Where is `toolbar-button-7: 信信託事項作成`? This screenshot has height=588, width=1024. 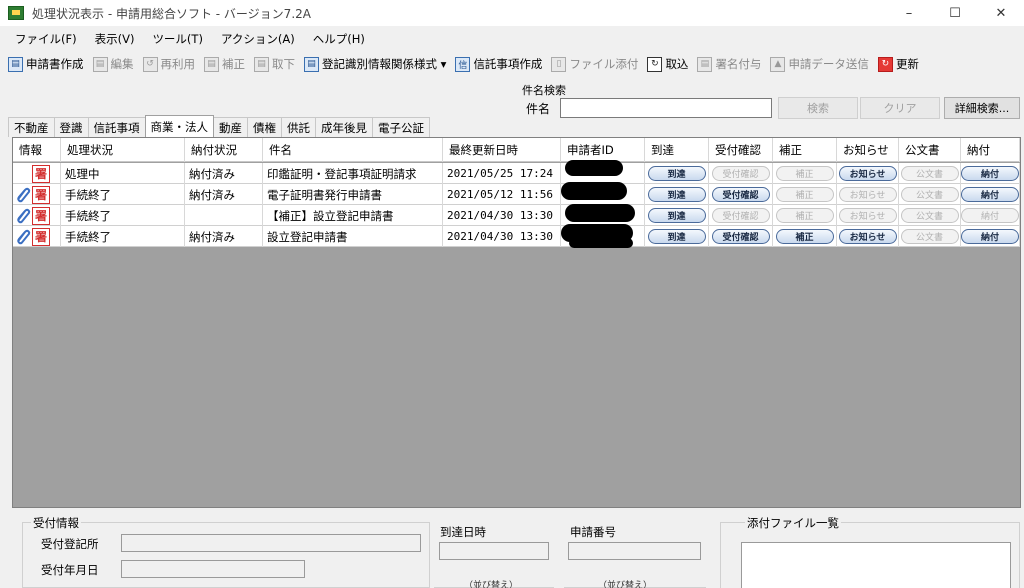
toolbar-button-7: 信信託事項作成 is located at coordinates (498, 64).